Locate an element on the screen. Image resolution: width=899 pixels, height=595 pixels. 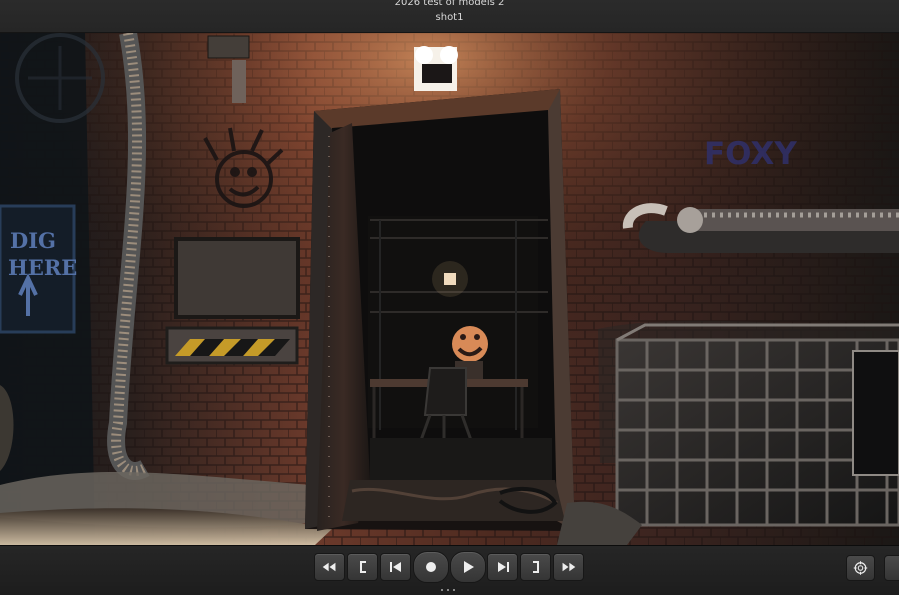
title-bar: 2026 test of models 2 shot1 is located at coordinates (449, 16).